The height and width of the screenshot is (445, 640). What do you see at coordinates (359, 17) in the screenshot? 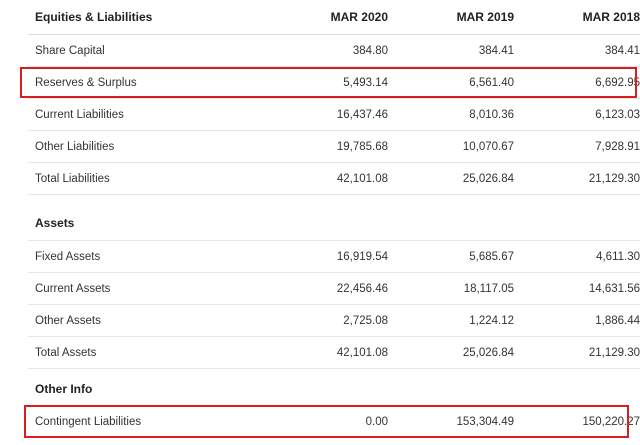
I see `column-header-mar-2020: MAR 2020` at bounding box center [359, 17].